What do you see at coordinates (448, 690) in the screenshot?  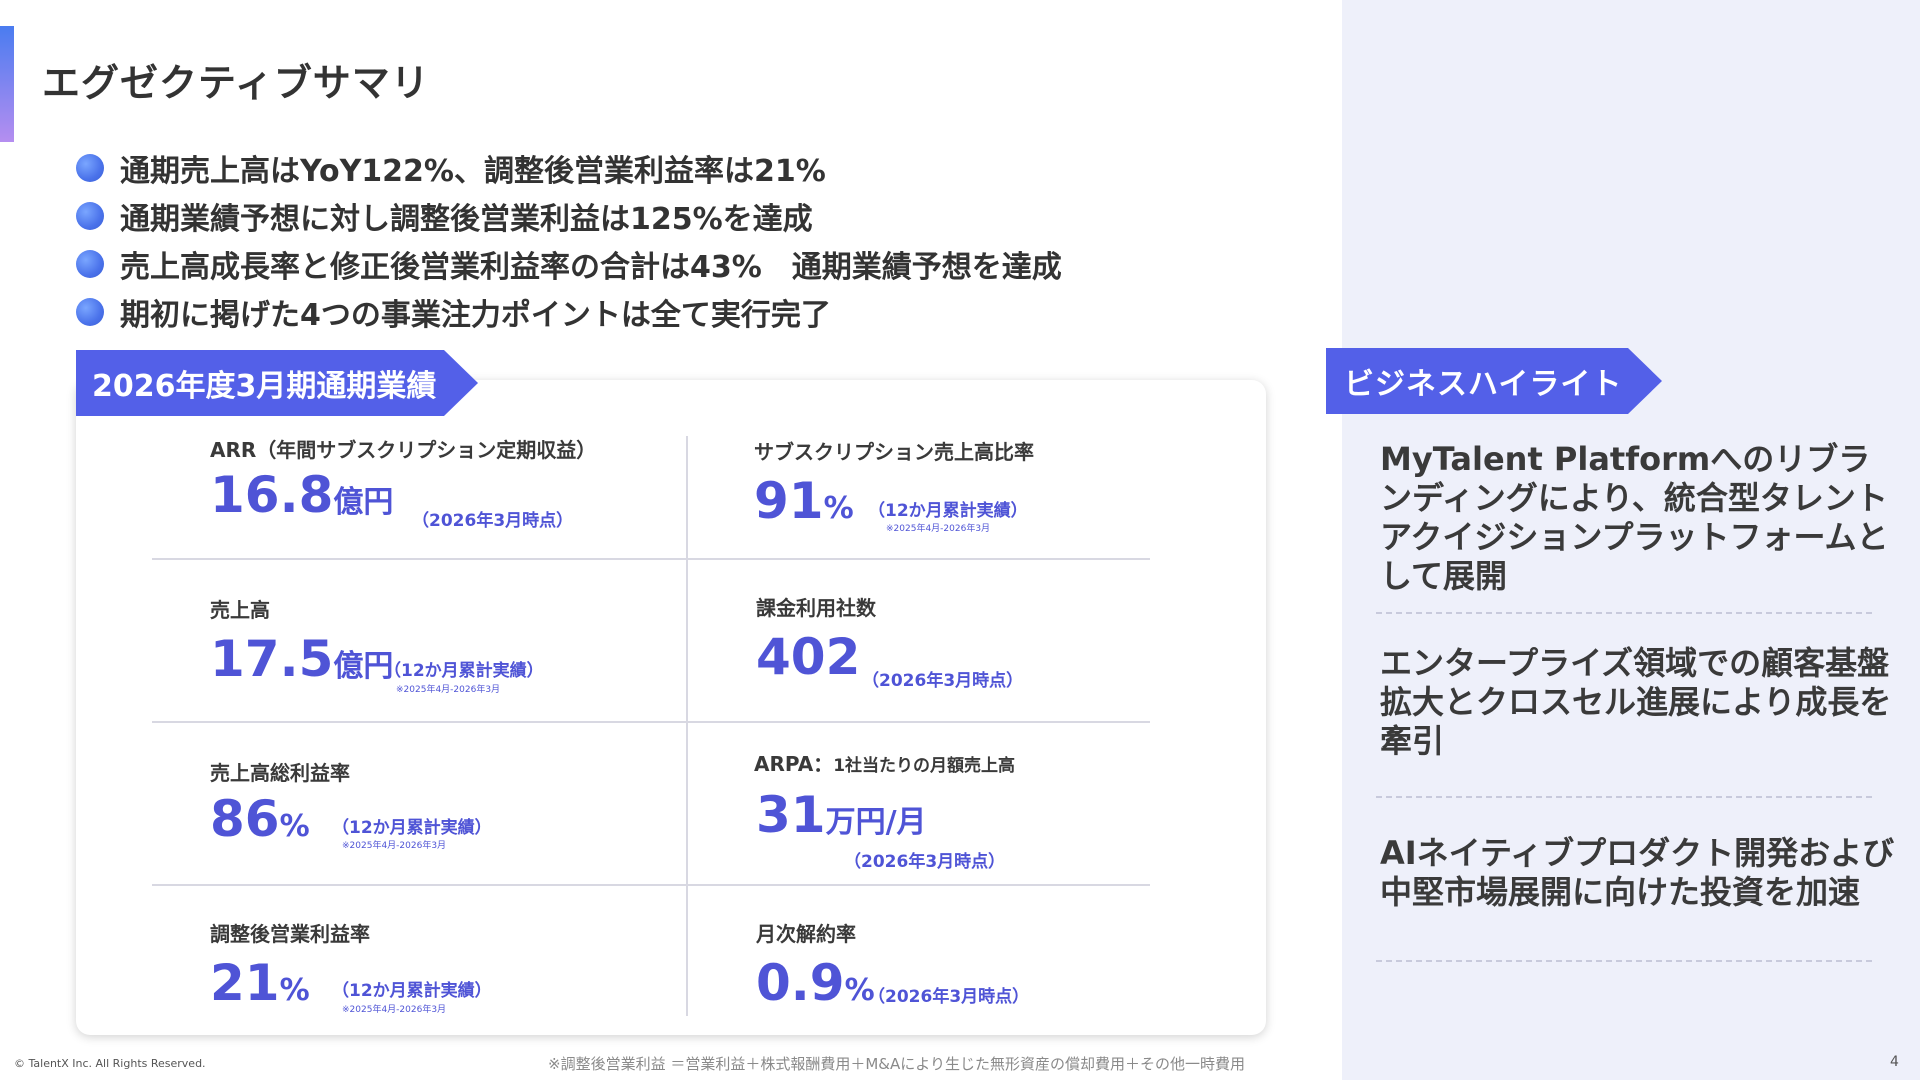 I see `revenue-period: ※2025年4月-2026年3月` at bounding box center [448, 690].